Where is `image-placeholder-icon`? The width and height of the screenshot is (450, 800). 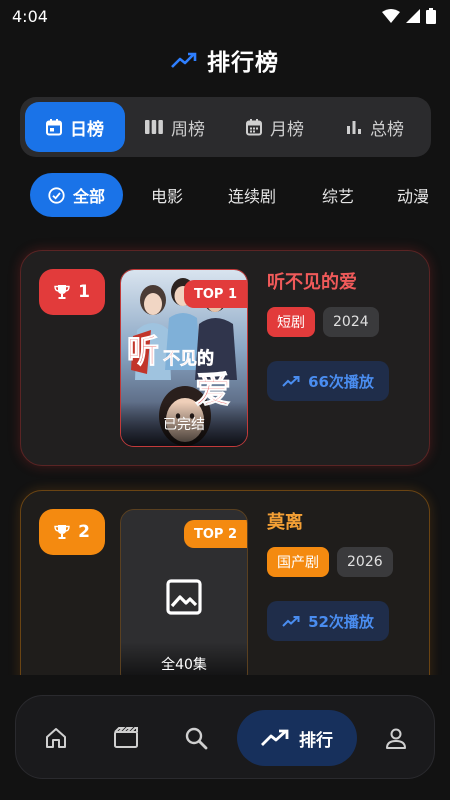 image-placeholder-icon is located at coordinates (184, 597).